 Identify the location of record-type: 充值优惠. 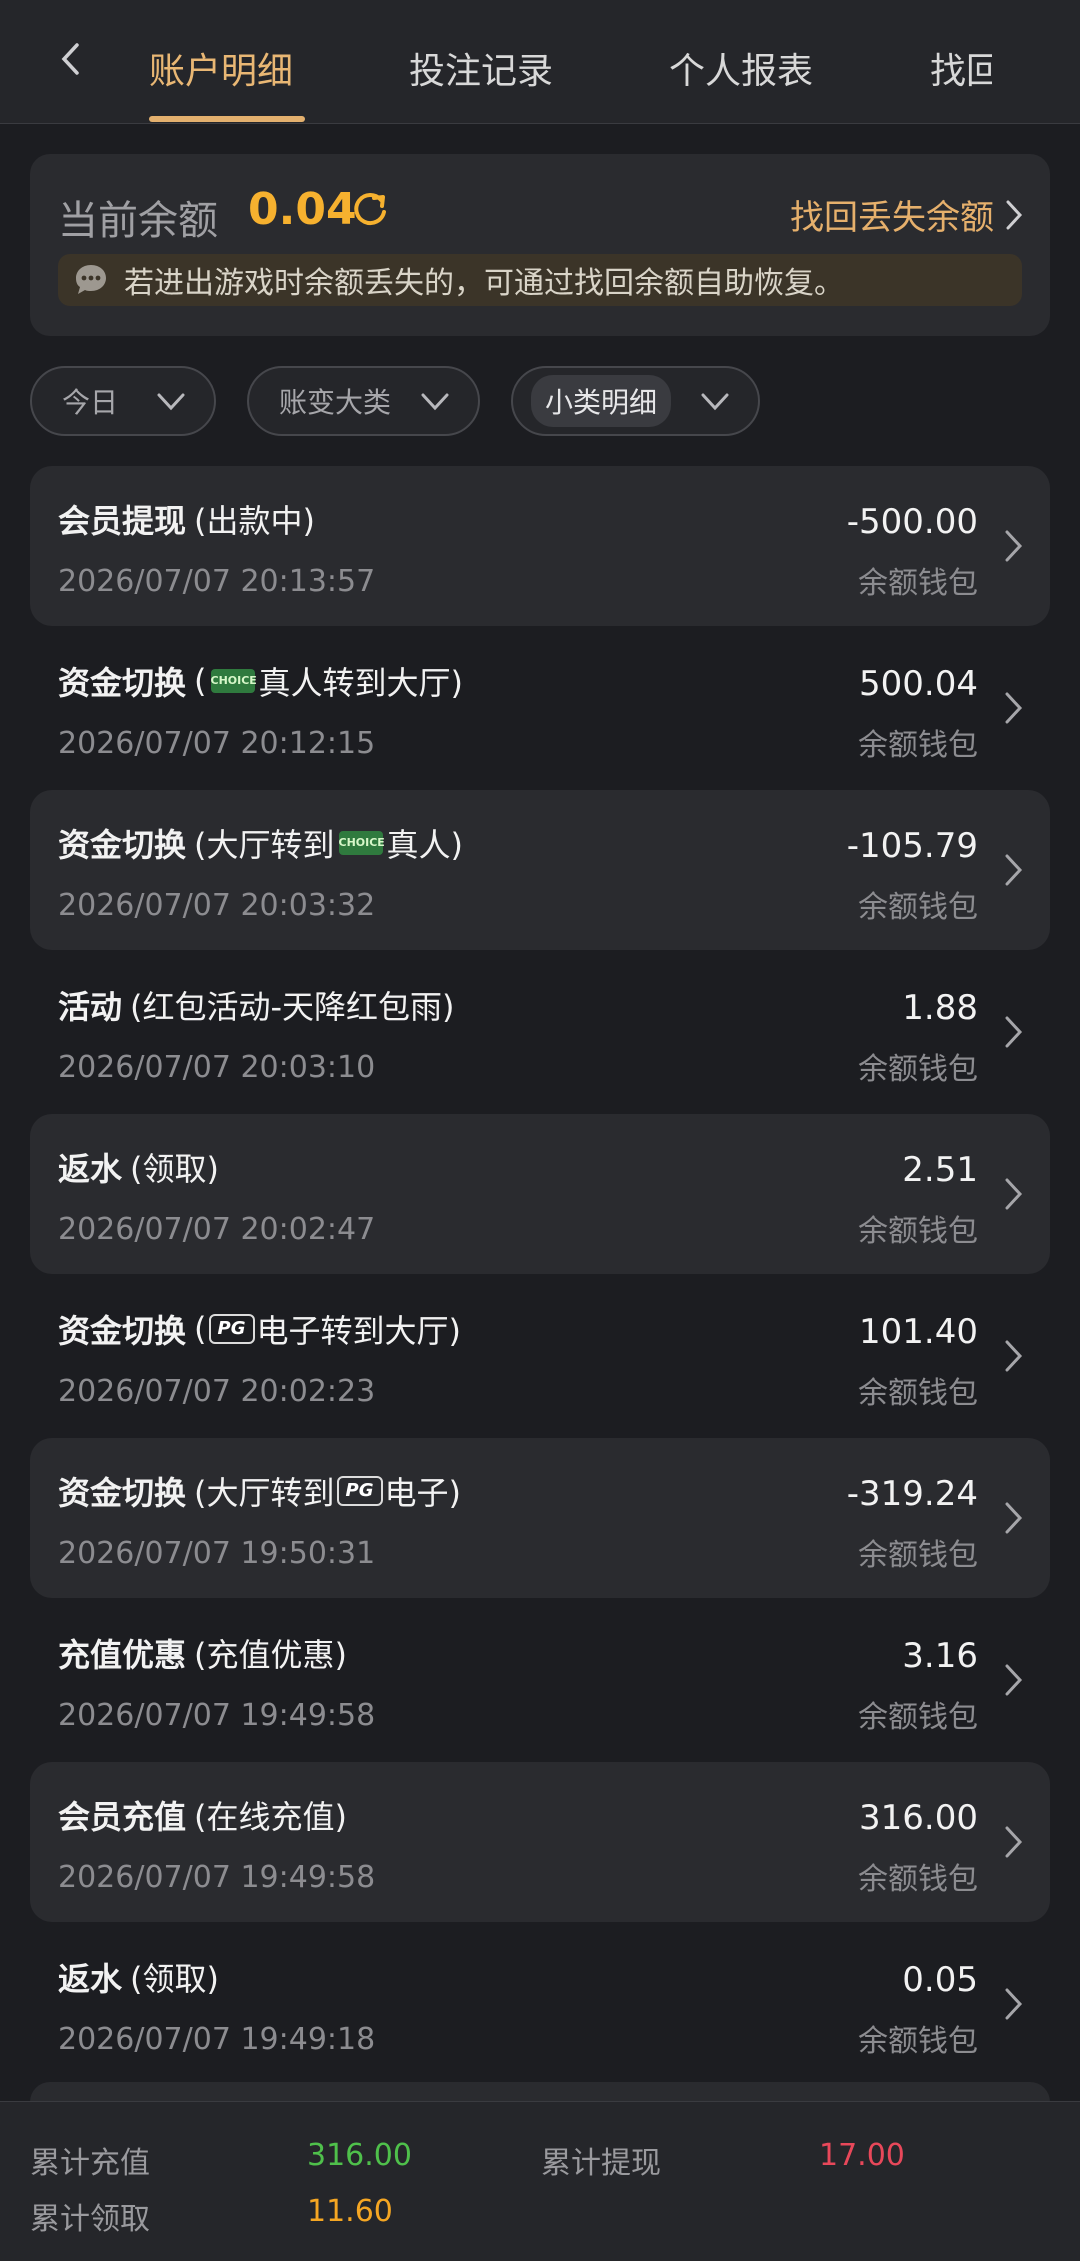
(122, 1655).